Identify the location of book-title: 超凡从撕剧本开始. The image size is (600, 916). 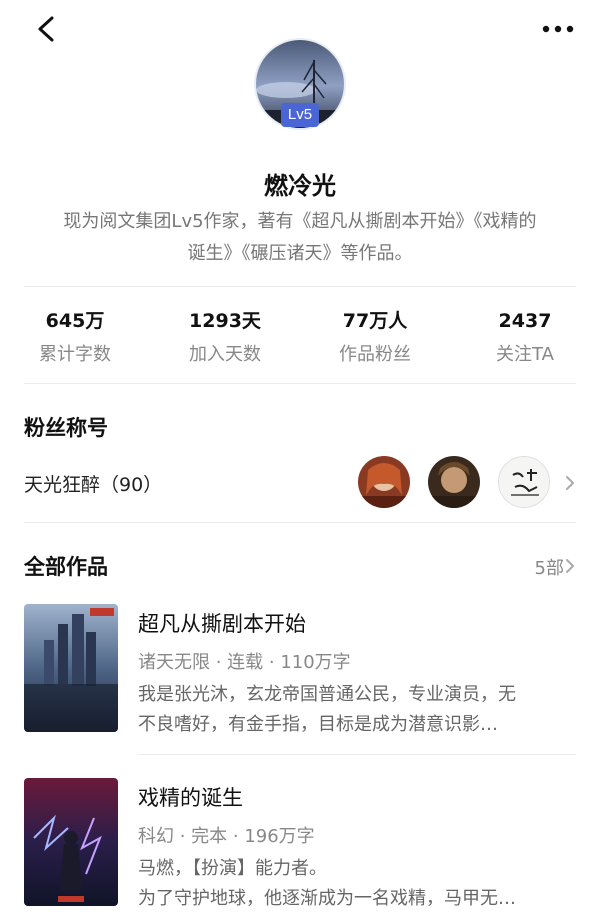
(222, 623).